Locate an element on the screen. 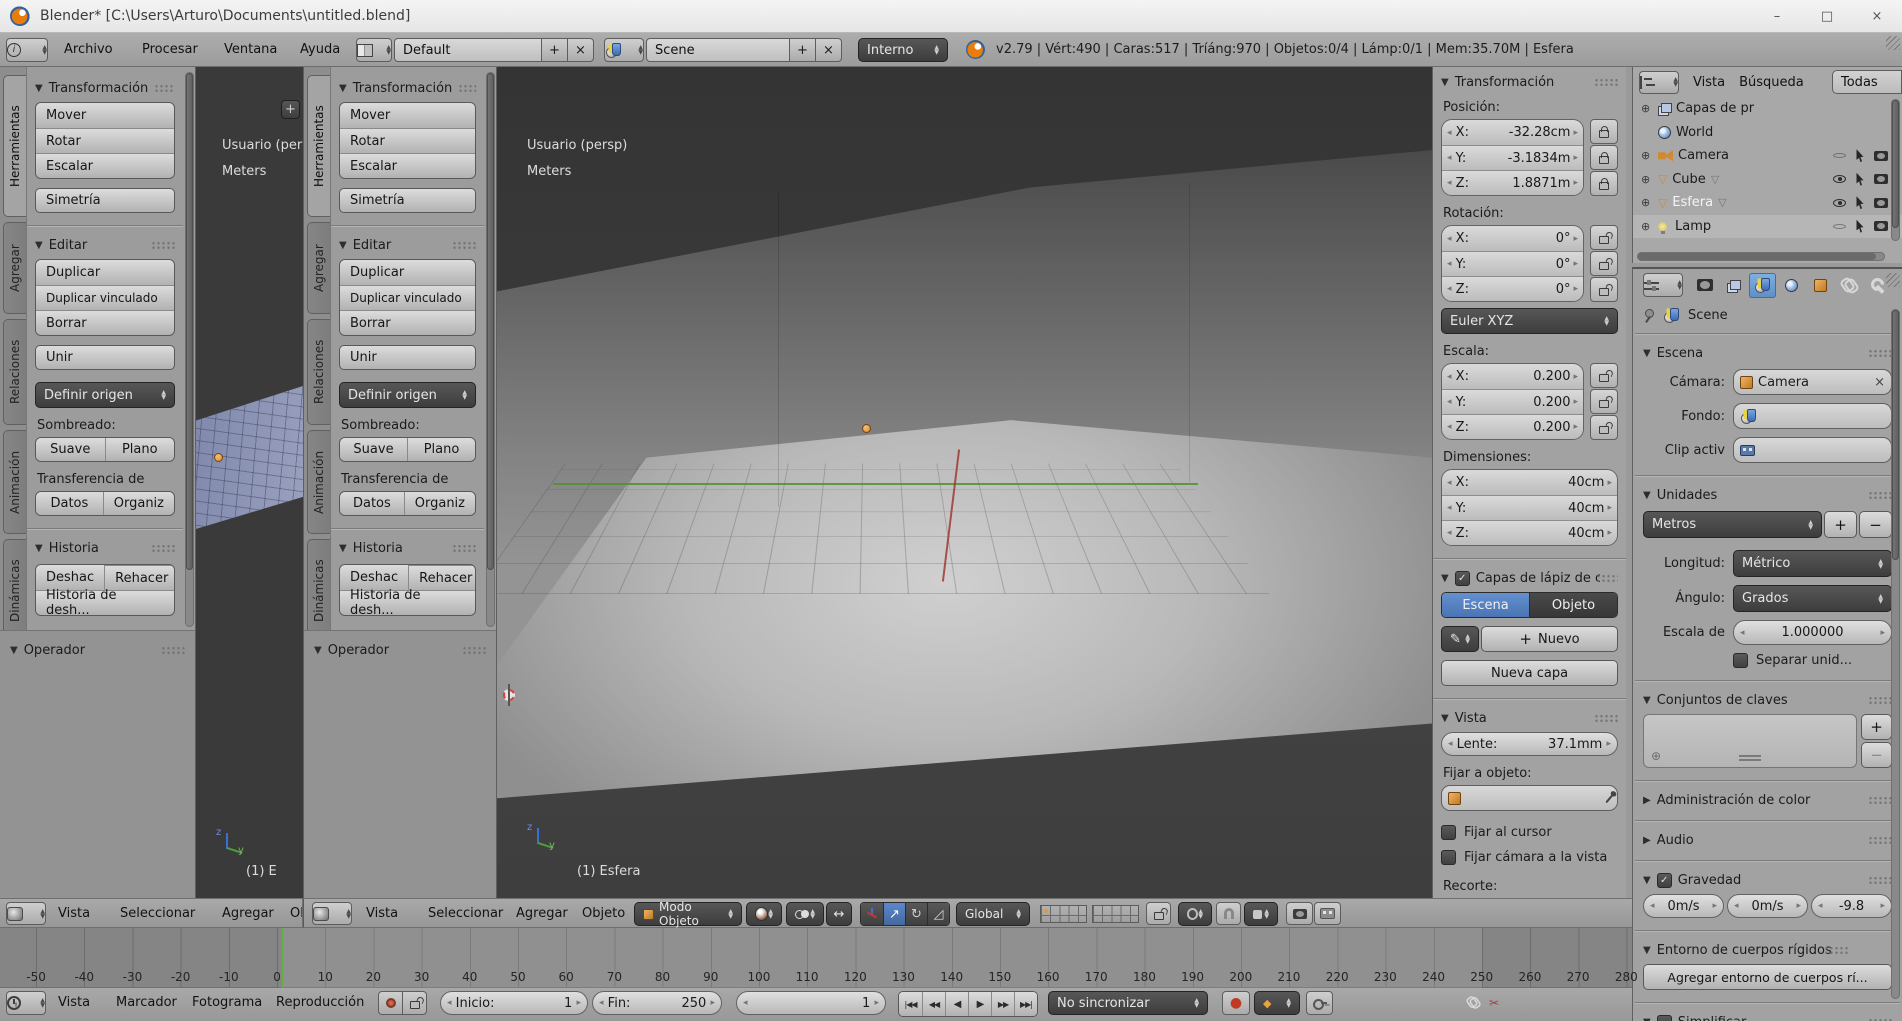  sync-dropdown: No sincronizar ▲ ▼ is located at coordinates (1128, 1003).